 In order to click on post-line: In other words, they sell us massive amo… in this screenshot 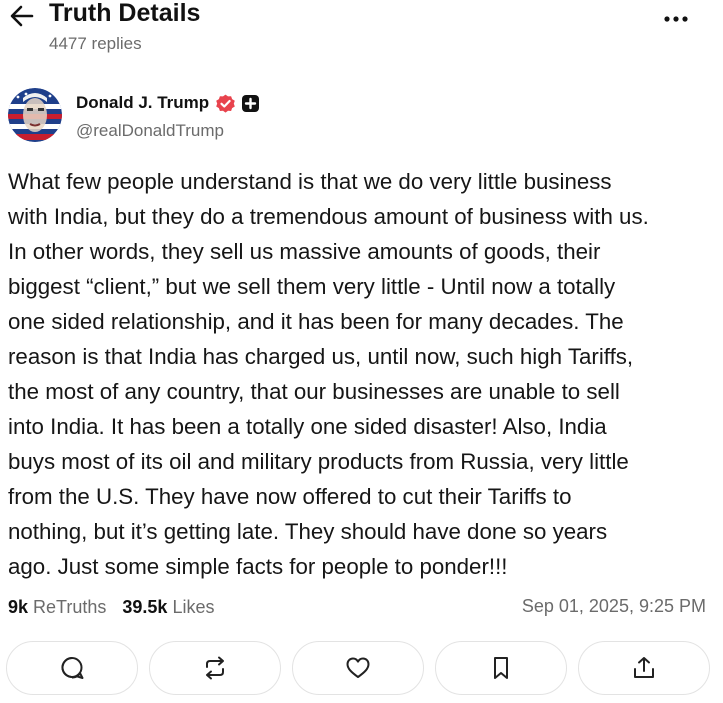, I will do `click(304, 251)`.